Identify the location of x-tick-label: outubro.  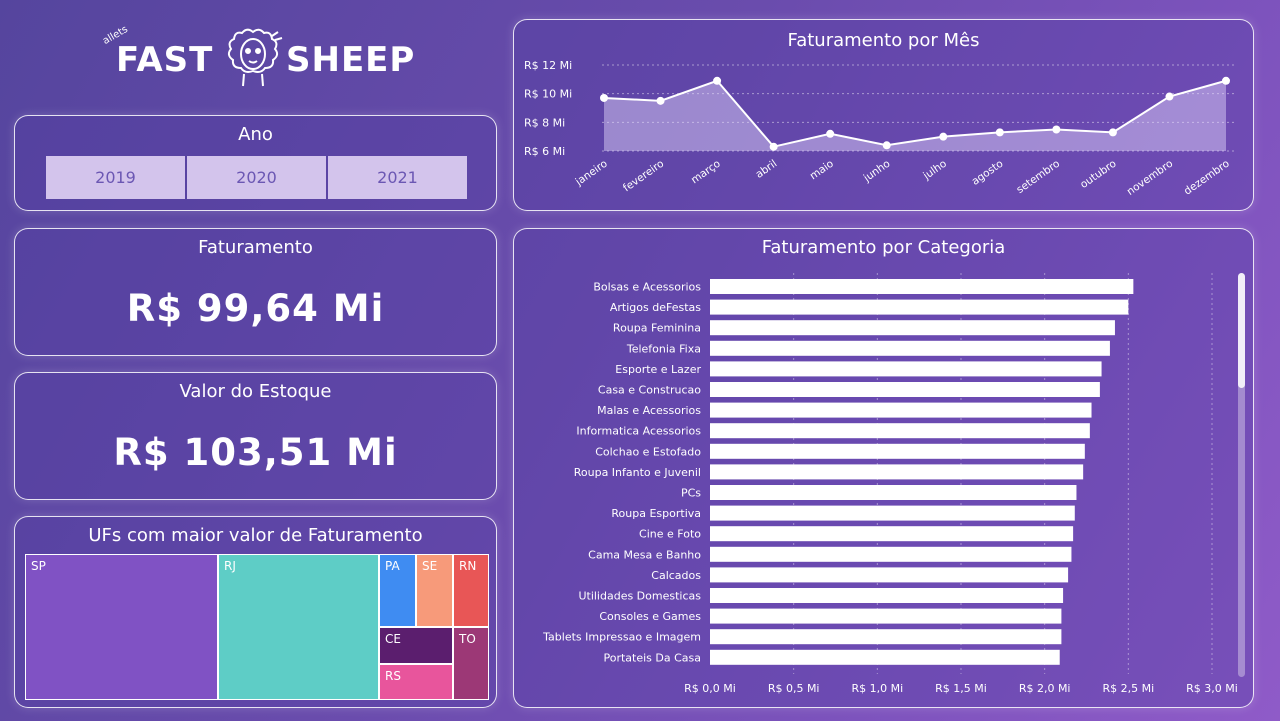
(1098, 174).